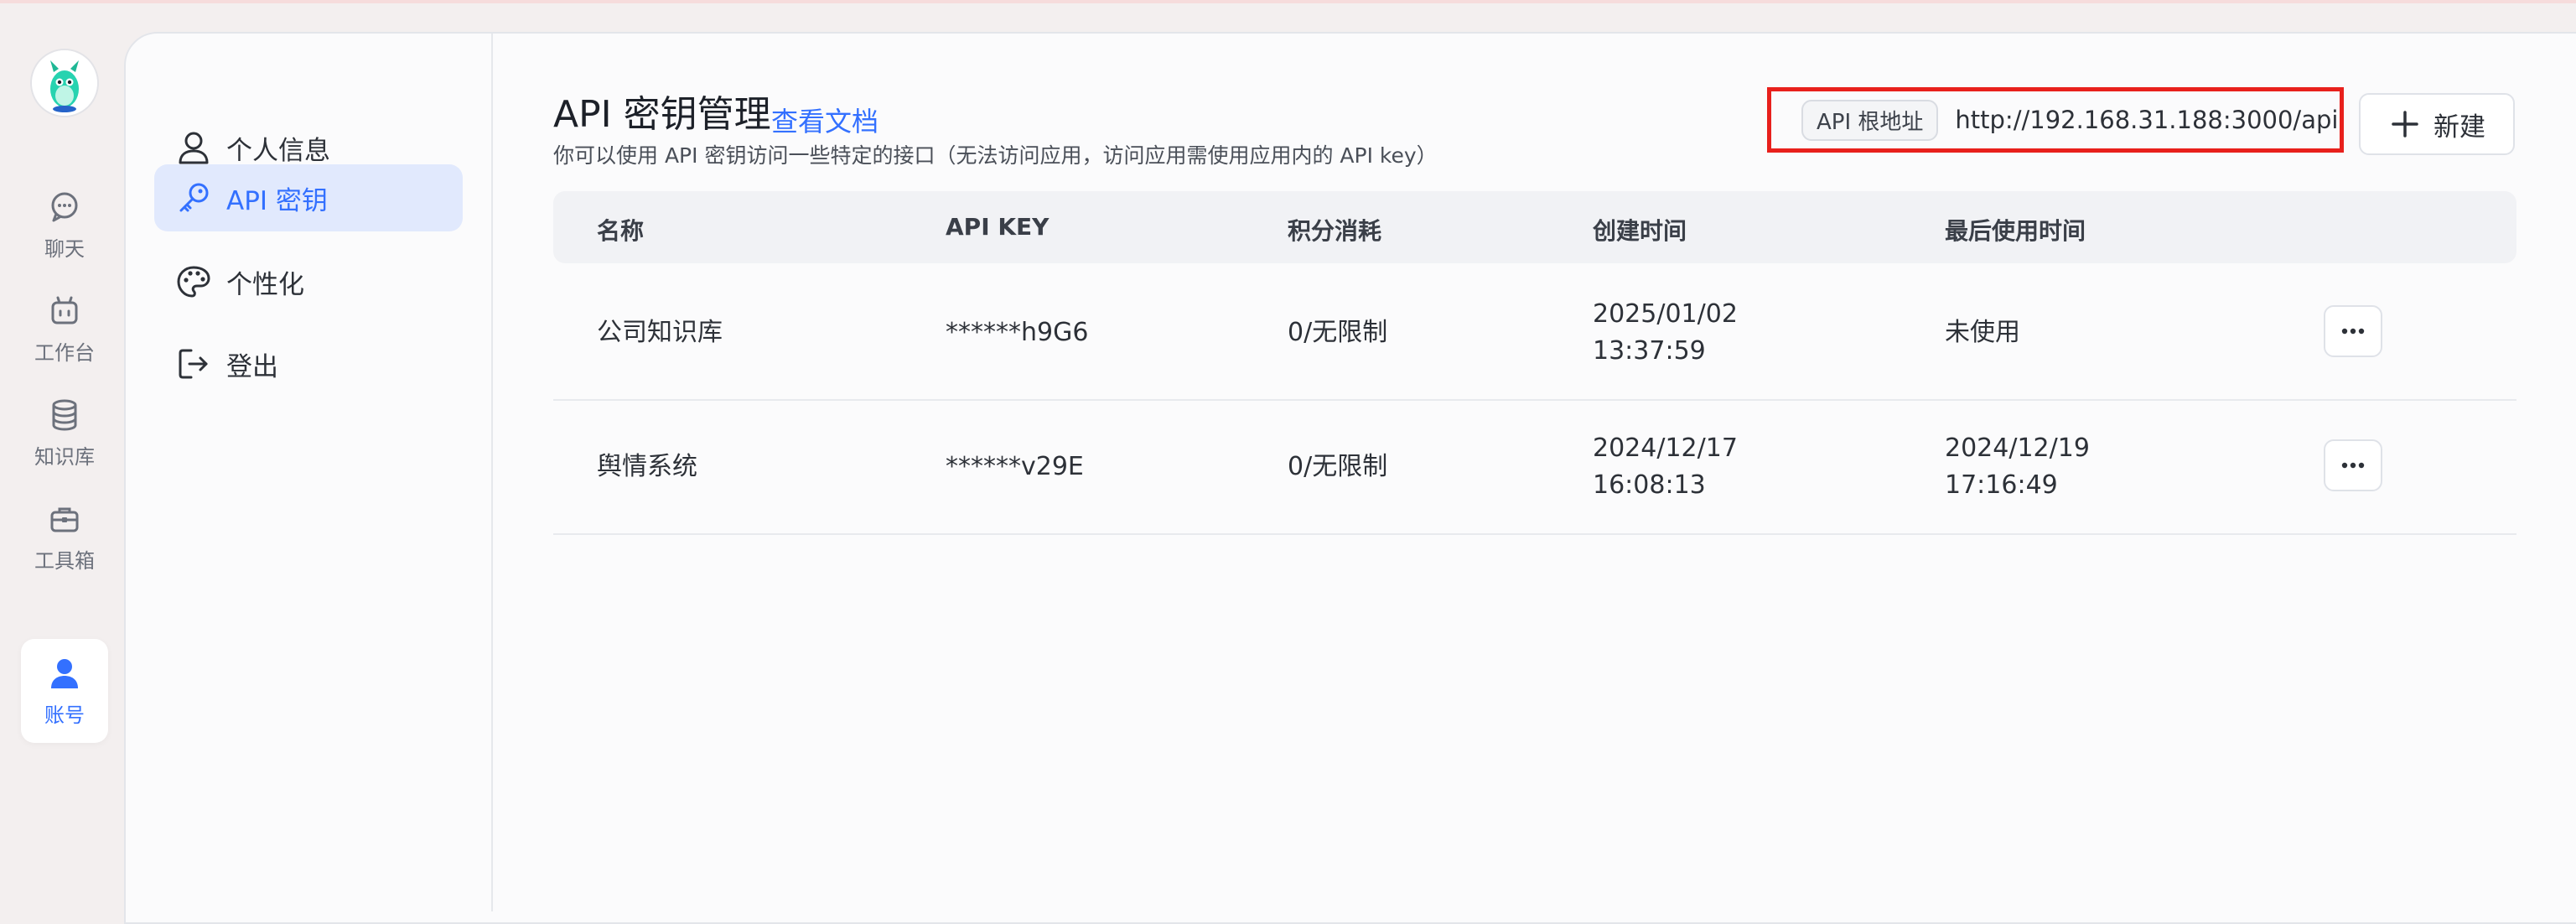 This screenshot has width=2576, height=924. What do you see at coordinates (1640, 231) in the screenshot?
I see `column-header-created: 创建时间` at bounding box center [1640, 231].